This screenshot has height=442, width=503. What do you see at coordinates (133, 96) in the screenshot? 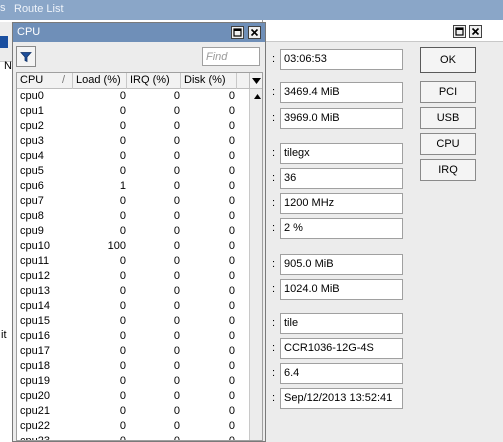
I see `table-row: cpu0 0 0 0` at bounding box center [133, 96].